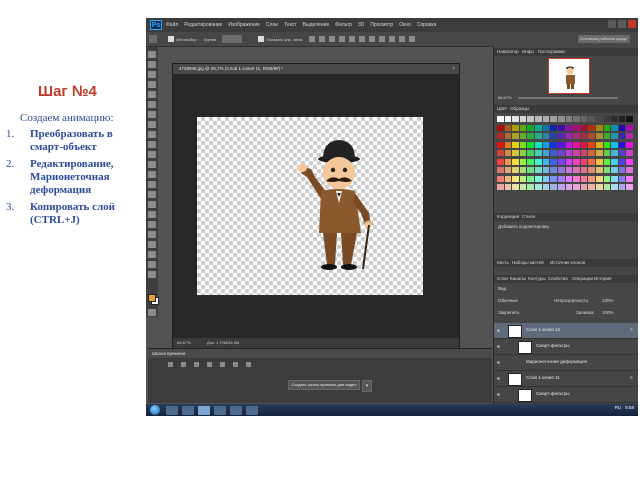 The width and height of the screenshot is (640, 480). I want to click on tab-properties: Свойства, so click(558, 278).